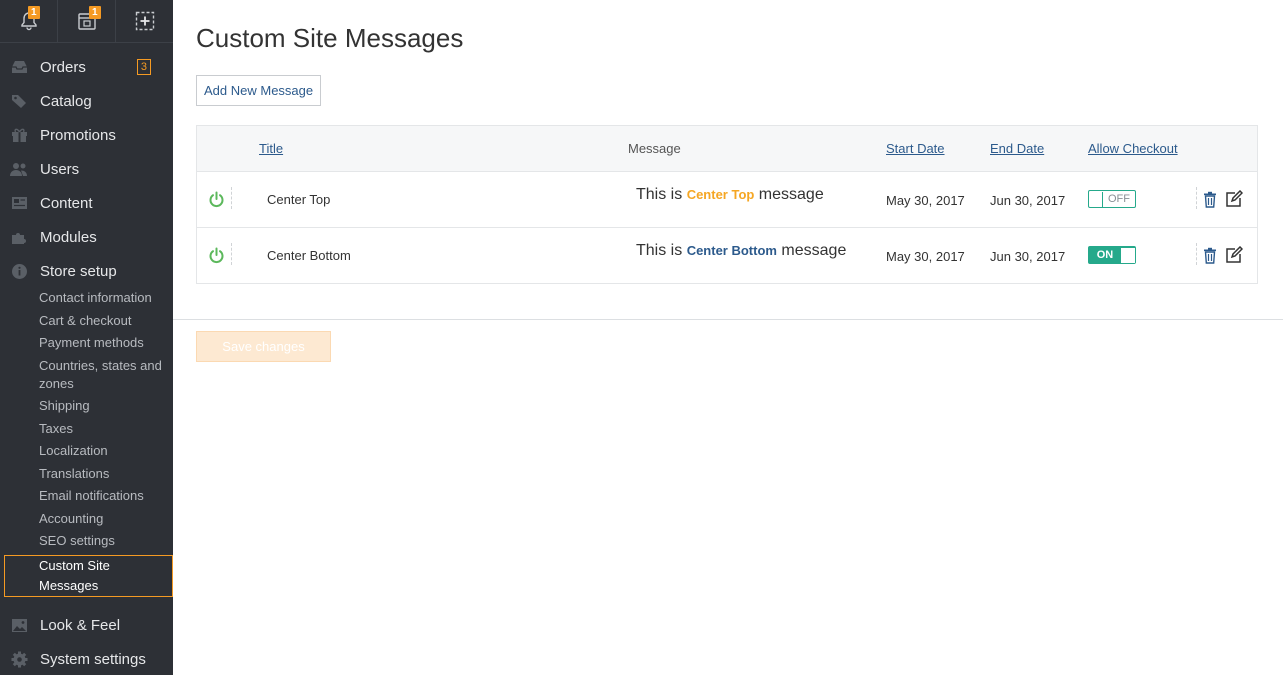 The height and width of the screenshot is (677, 1283). I want to click on nav-users: Users, so click(86, 169).